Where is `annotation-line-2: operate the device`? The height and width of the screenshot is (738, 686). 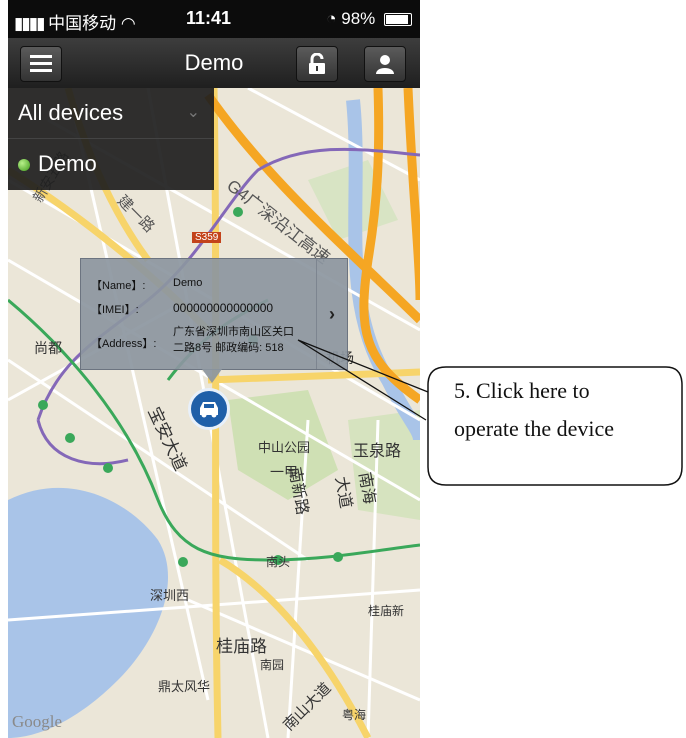
annotation-line-2: operate the device is located at coordinates (534, 428).